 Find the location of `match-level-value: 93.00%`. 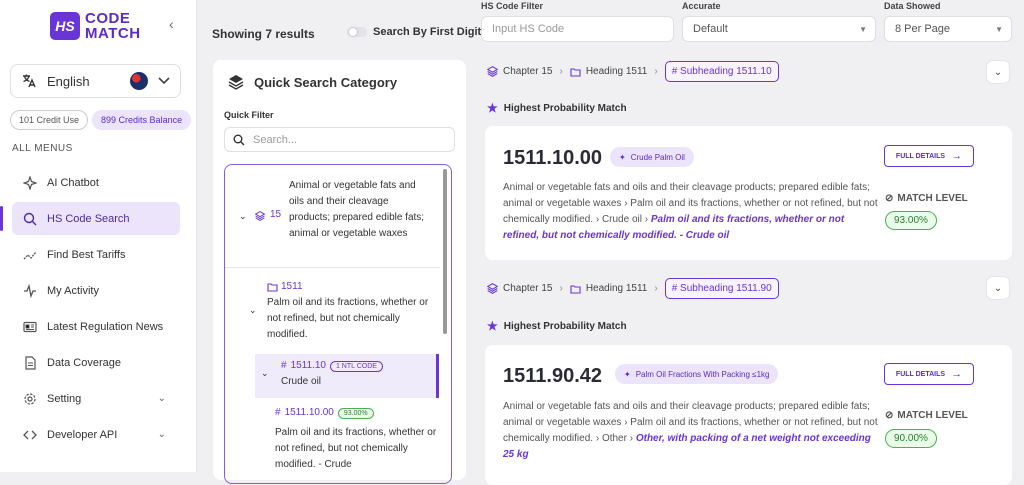

match-level-value: 93.00% is located at coordinates (911, 220).